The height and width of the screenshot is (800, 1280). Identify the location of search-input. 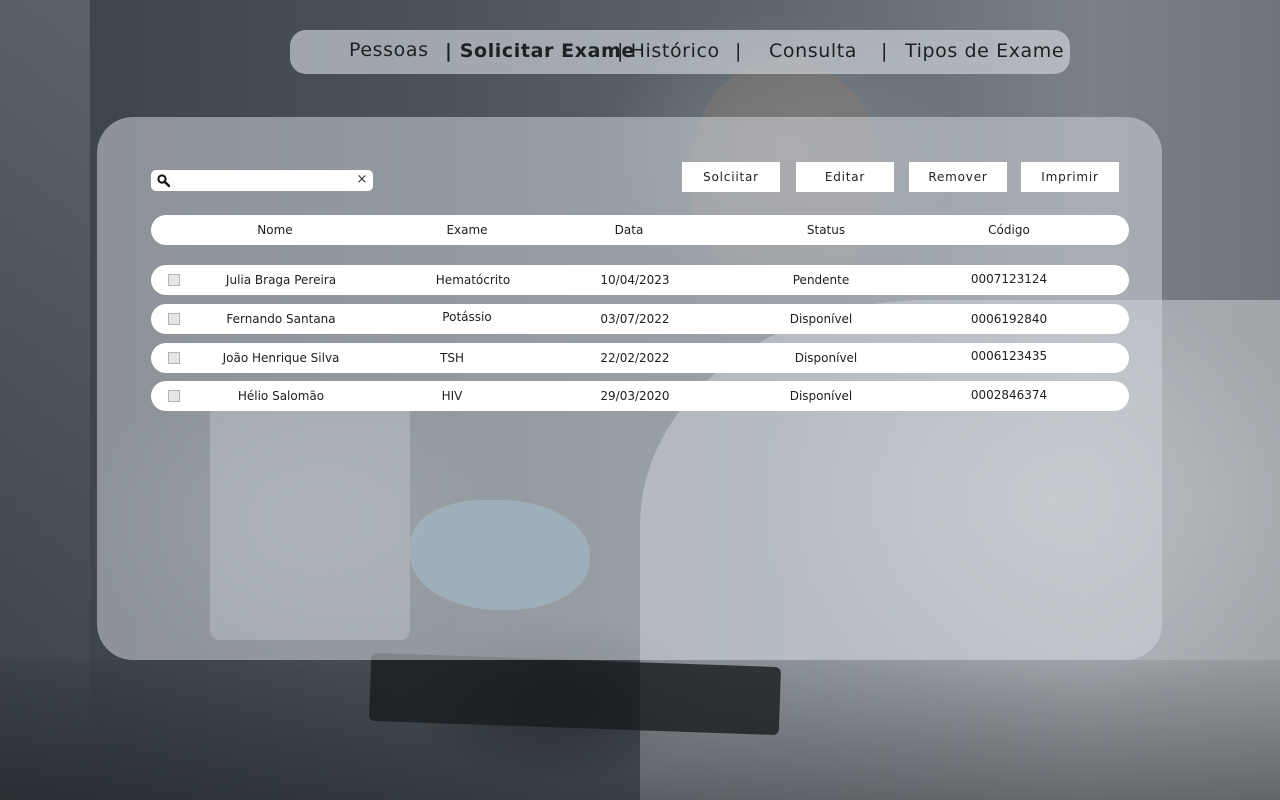
(265, 180).